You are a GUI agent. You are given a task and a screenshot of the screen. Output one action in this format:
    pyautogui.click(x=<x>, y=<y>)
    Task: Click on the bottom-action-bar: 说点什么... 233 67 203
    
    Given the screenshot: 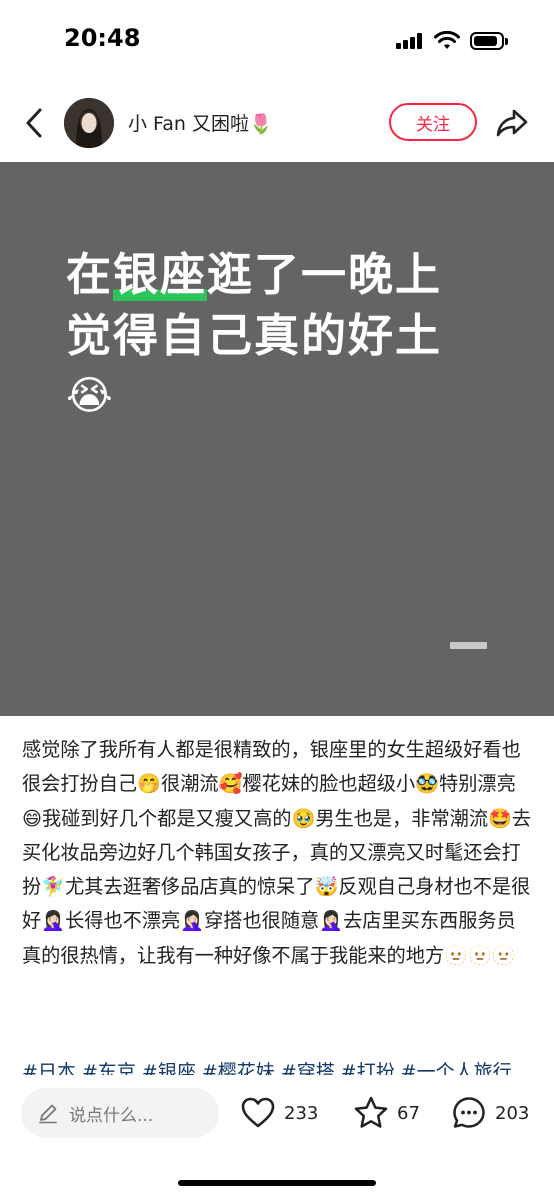 What is the action you would take?
    pyautogui.click(x=277, y=1140)
    